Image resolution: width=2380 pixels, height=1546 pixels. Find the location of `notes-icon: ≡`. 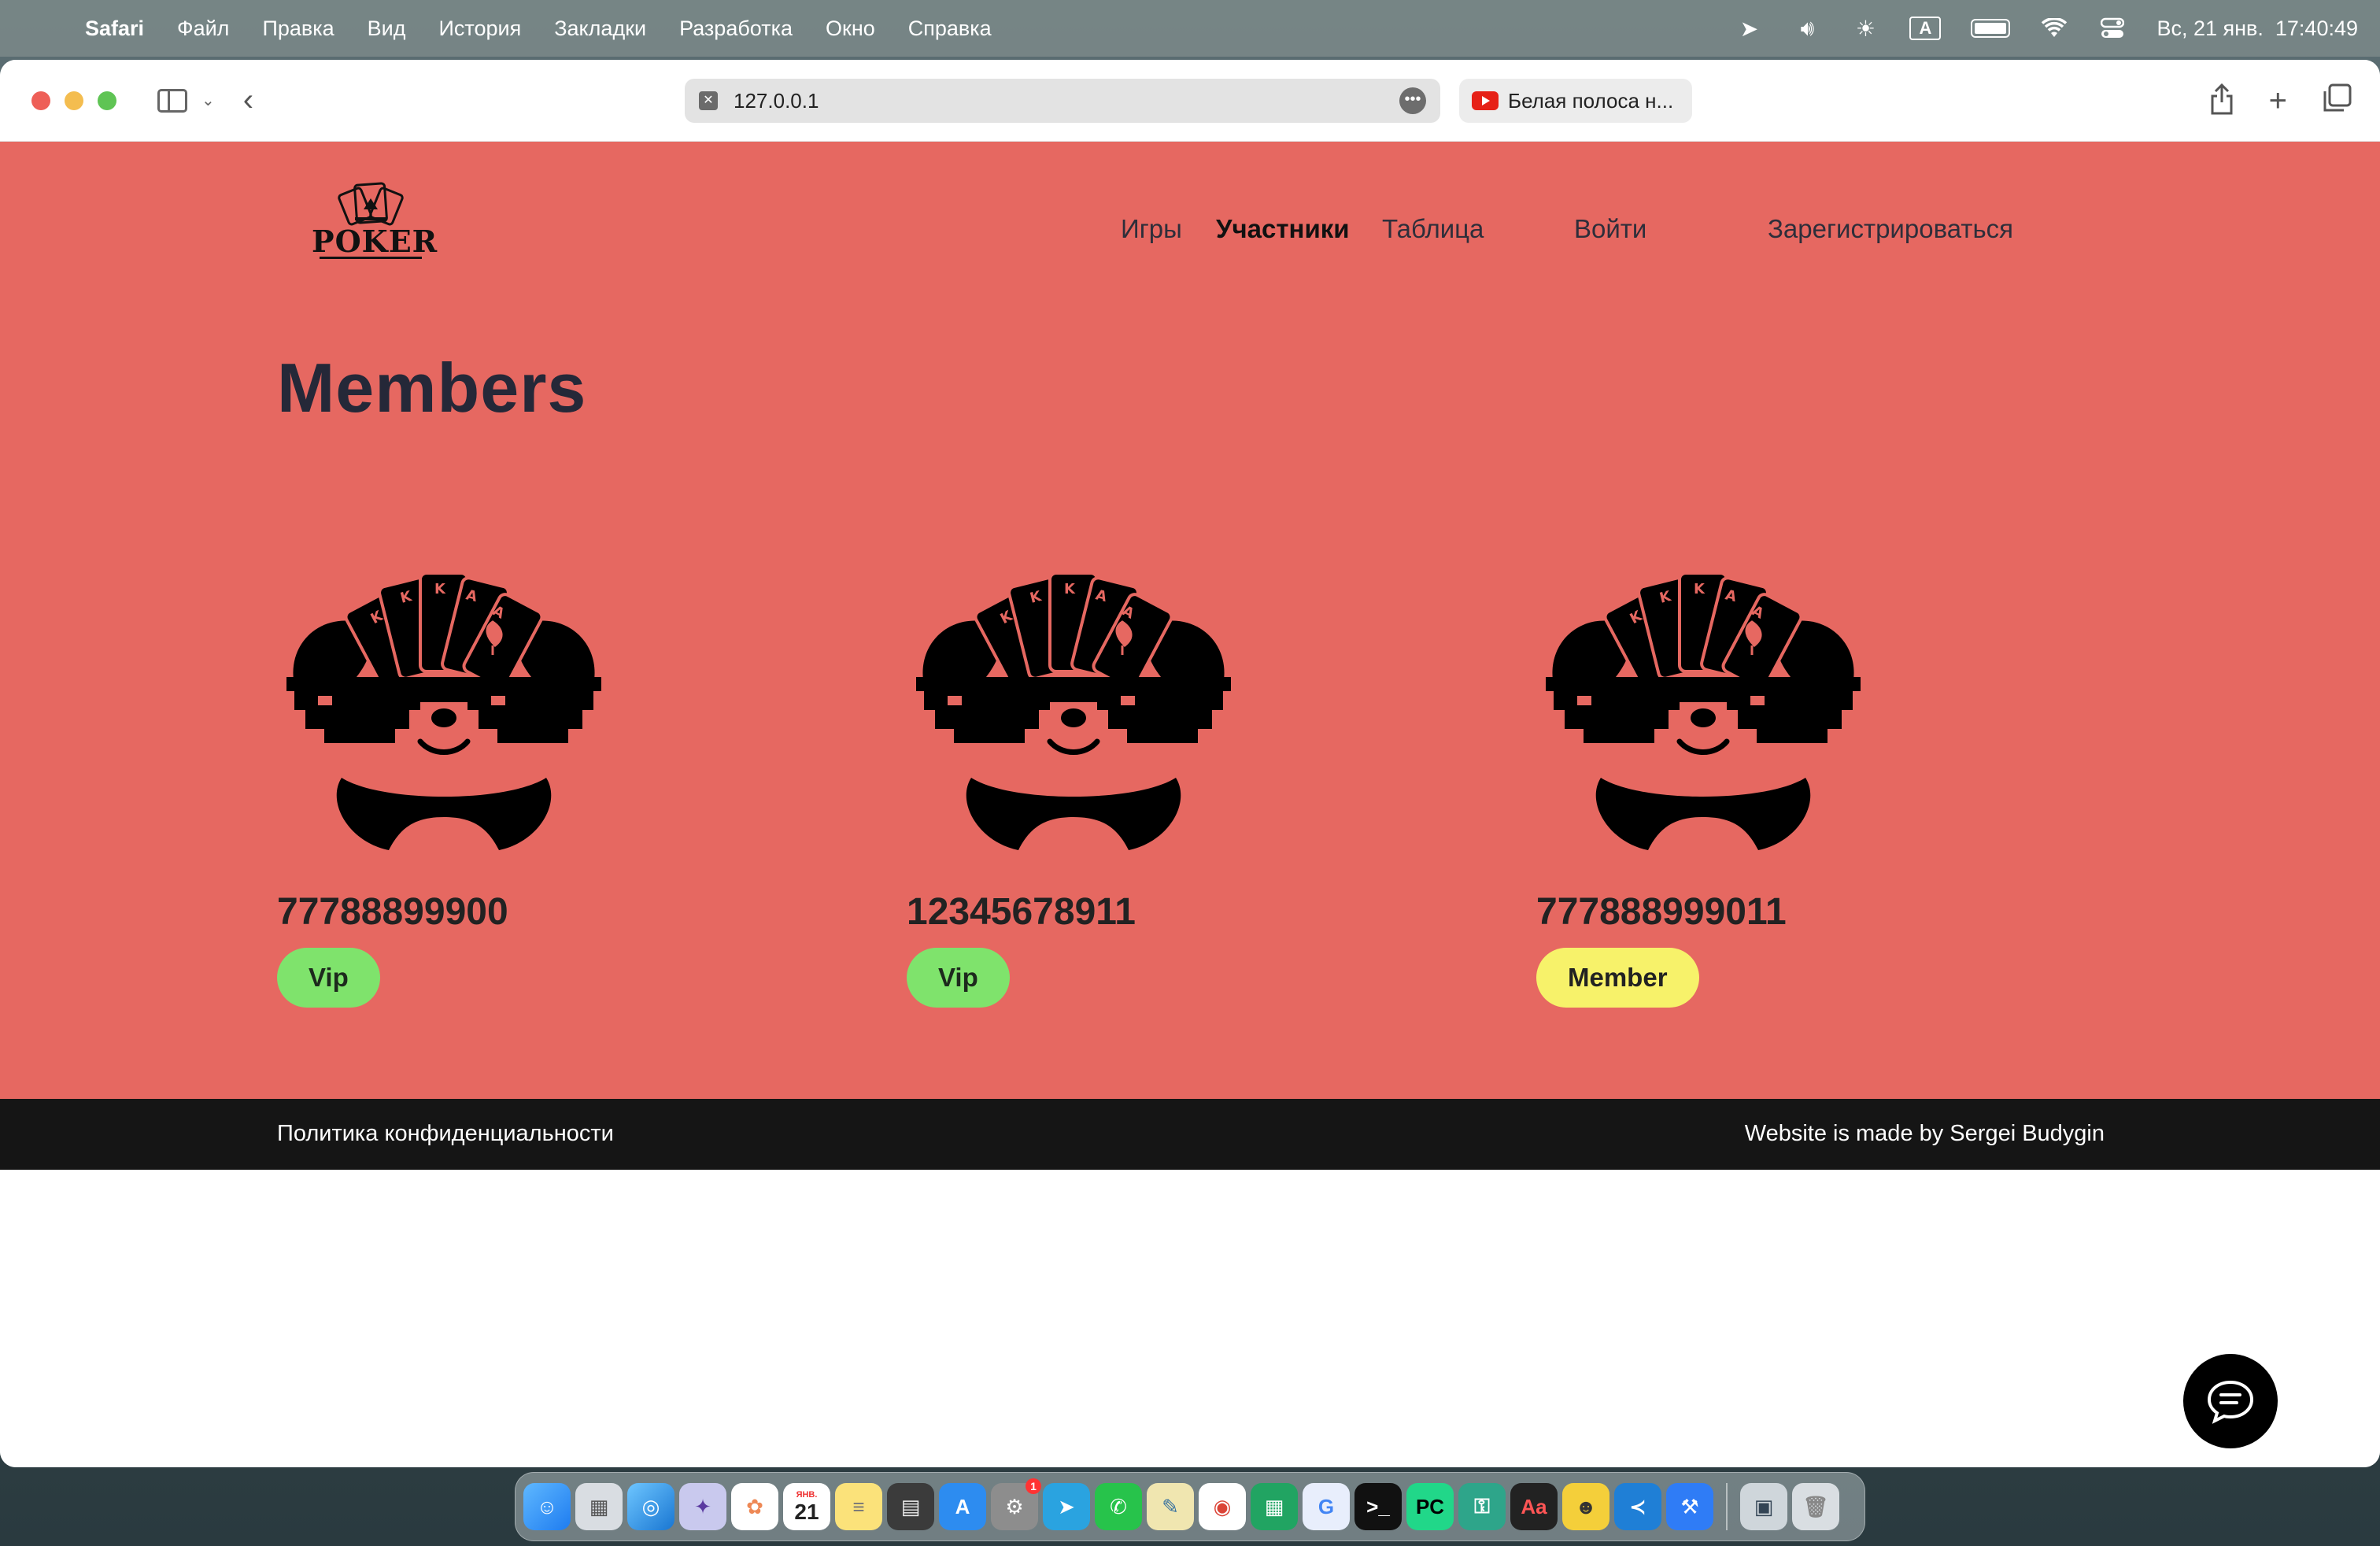

notes-icon: ≡ is located at coordinates (858, 1507).